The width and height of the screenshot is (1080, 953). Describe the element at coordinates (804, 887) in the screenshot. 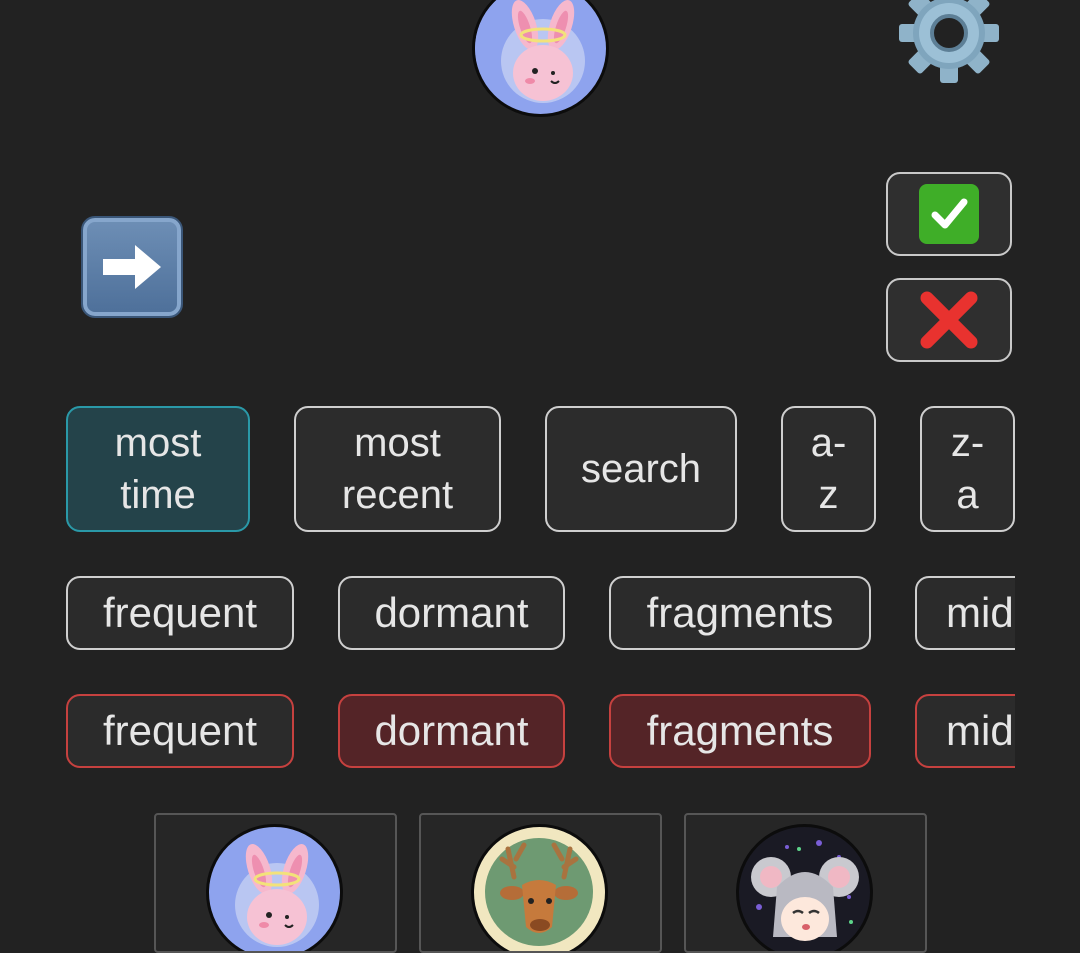

I see `mouse-girl-avatar-icon` at that location.